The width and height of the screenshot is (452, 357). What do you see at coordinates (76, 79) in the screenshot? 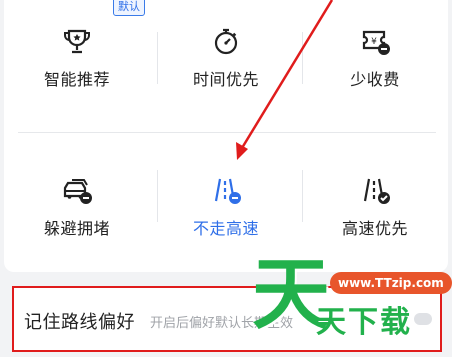
I see `option-label: 智能推荐` at bounding box center [76, 79].